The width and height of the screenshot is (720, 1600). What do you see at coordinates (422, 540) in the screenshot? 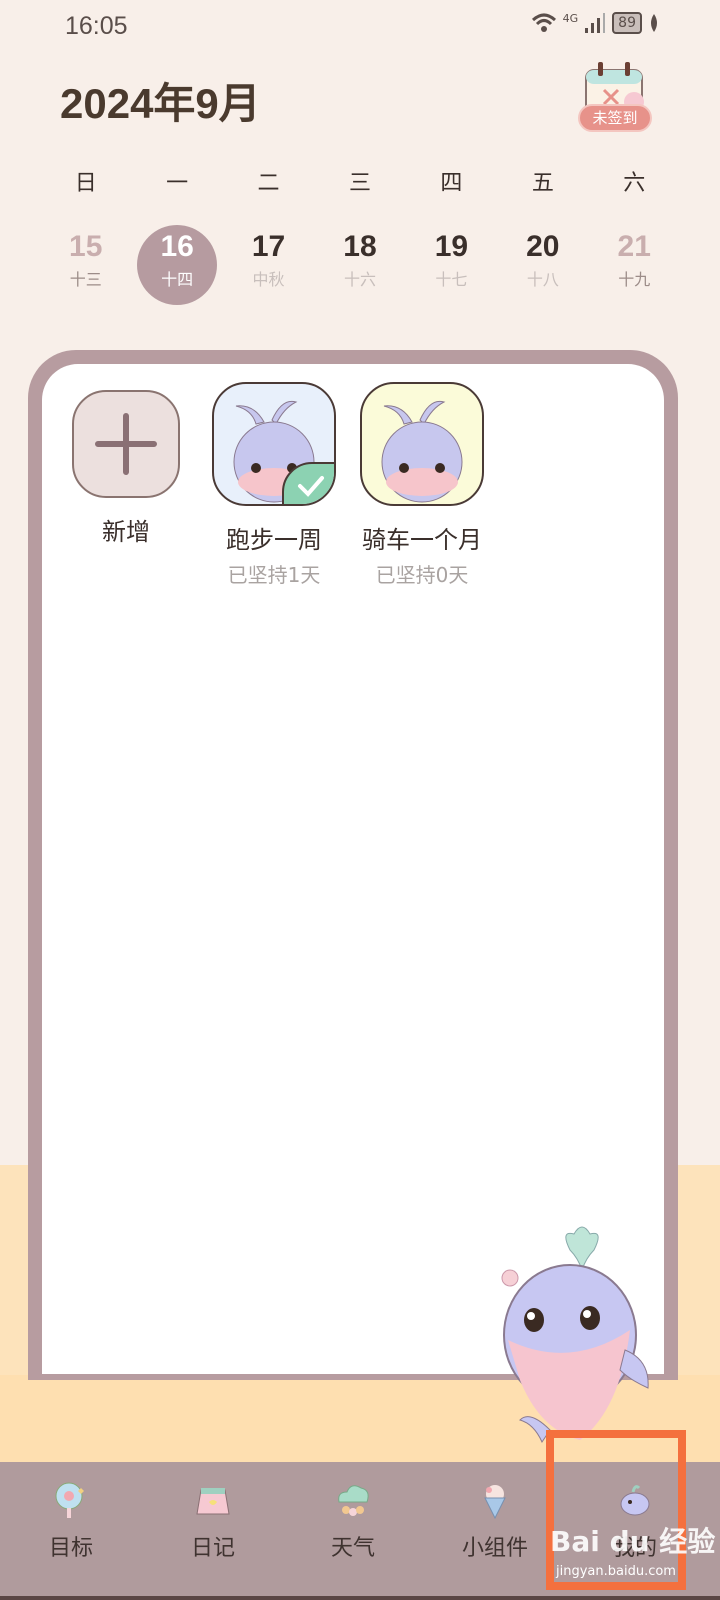
I see `goal-name: 骑车一个月` at bounding box center [422, 540].